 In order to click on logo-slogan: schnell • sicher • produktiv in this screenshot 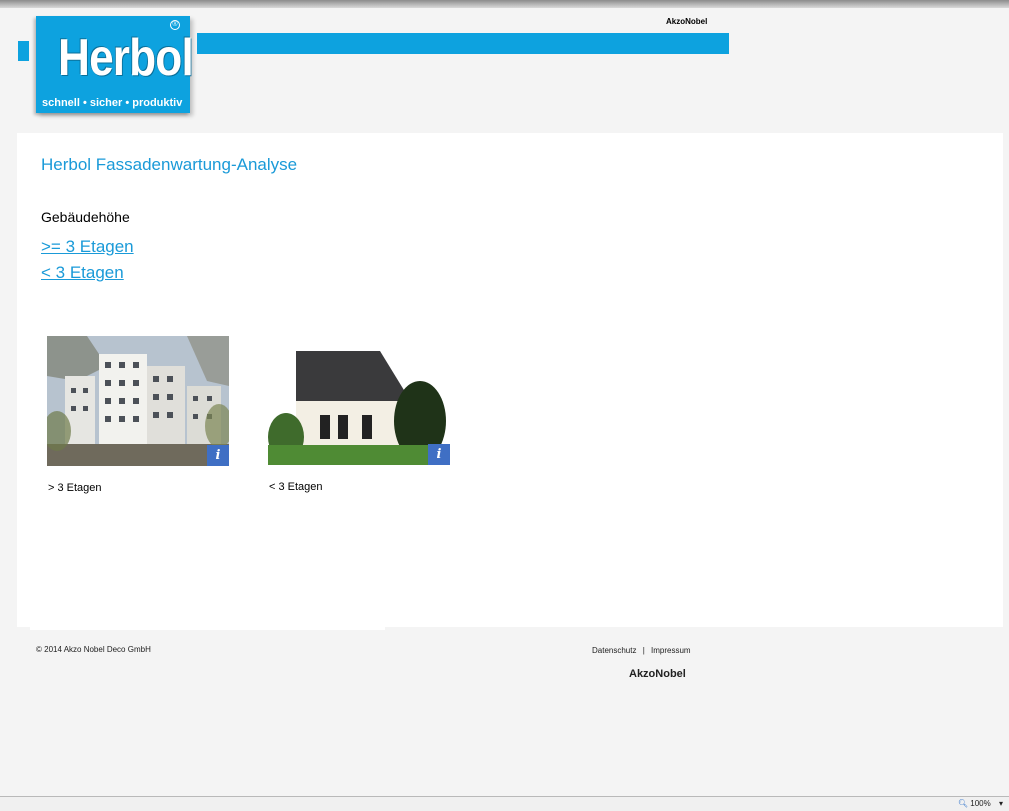, I will do `click(112, 103)`.